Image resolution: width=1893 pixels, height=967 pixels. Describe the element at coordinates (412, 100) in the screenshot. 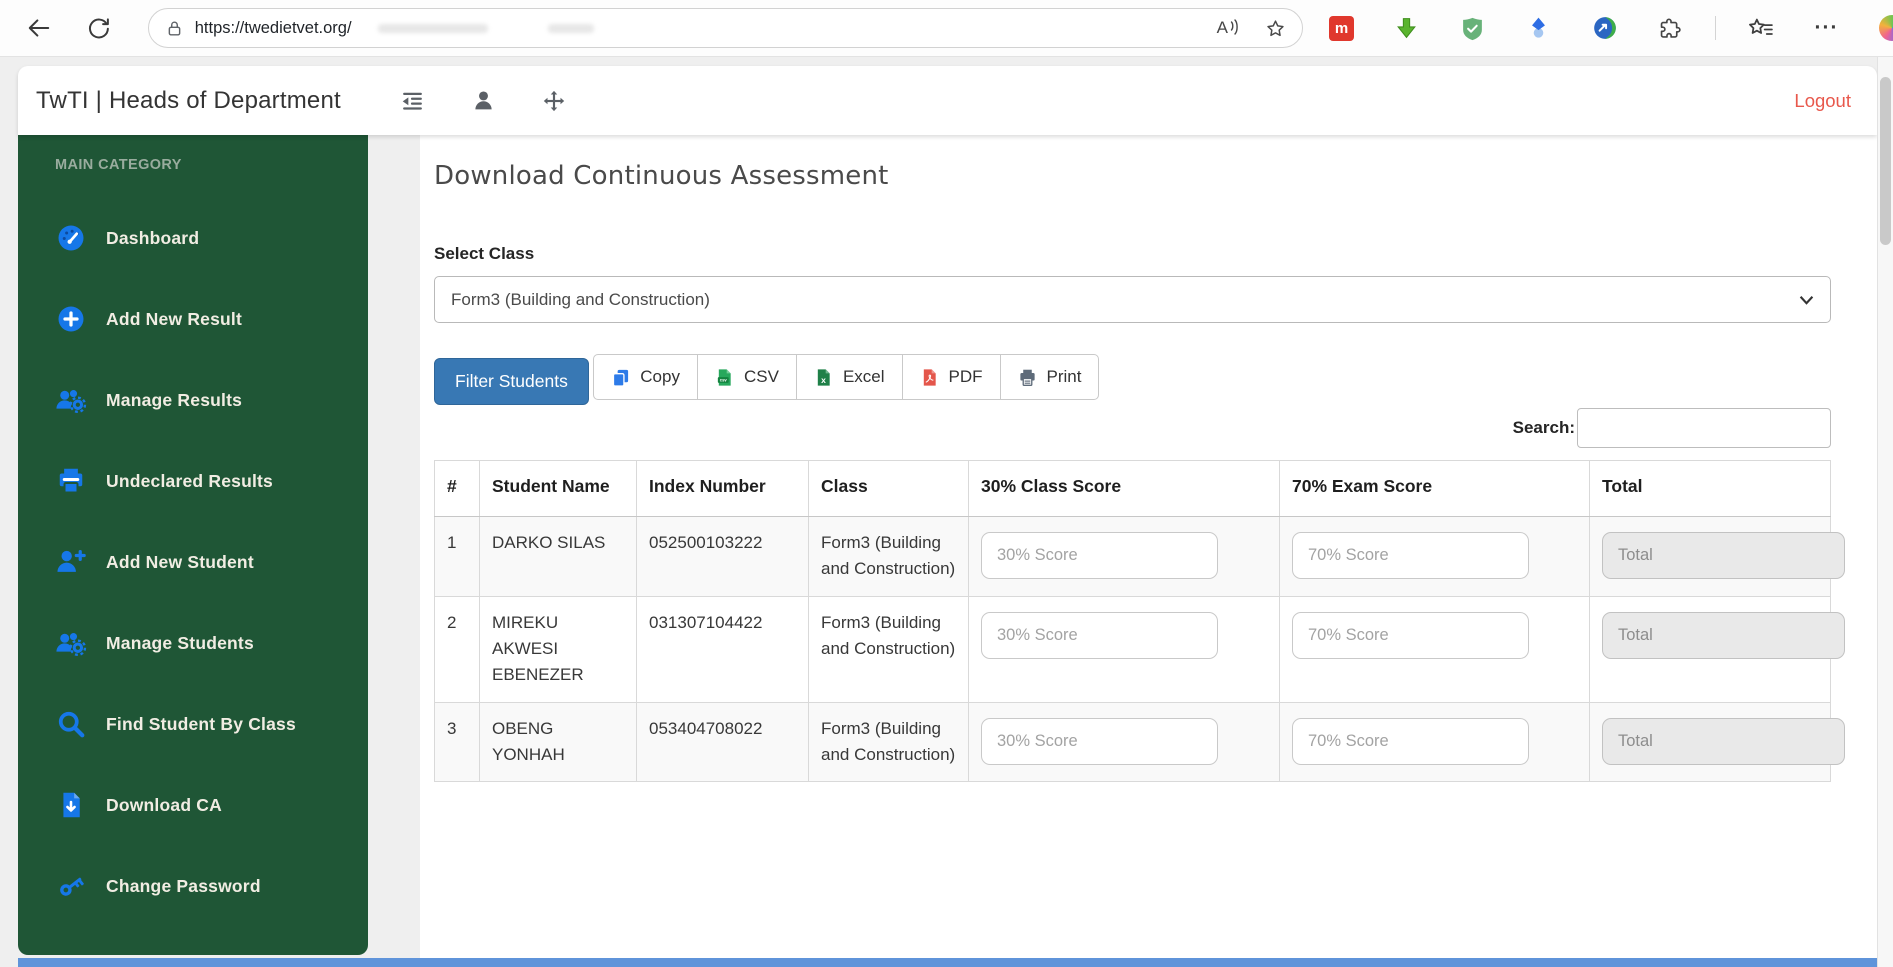

I see `sidebar-toggle-outdent-icon` at that location.